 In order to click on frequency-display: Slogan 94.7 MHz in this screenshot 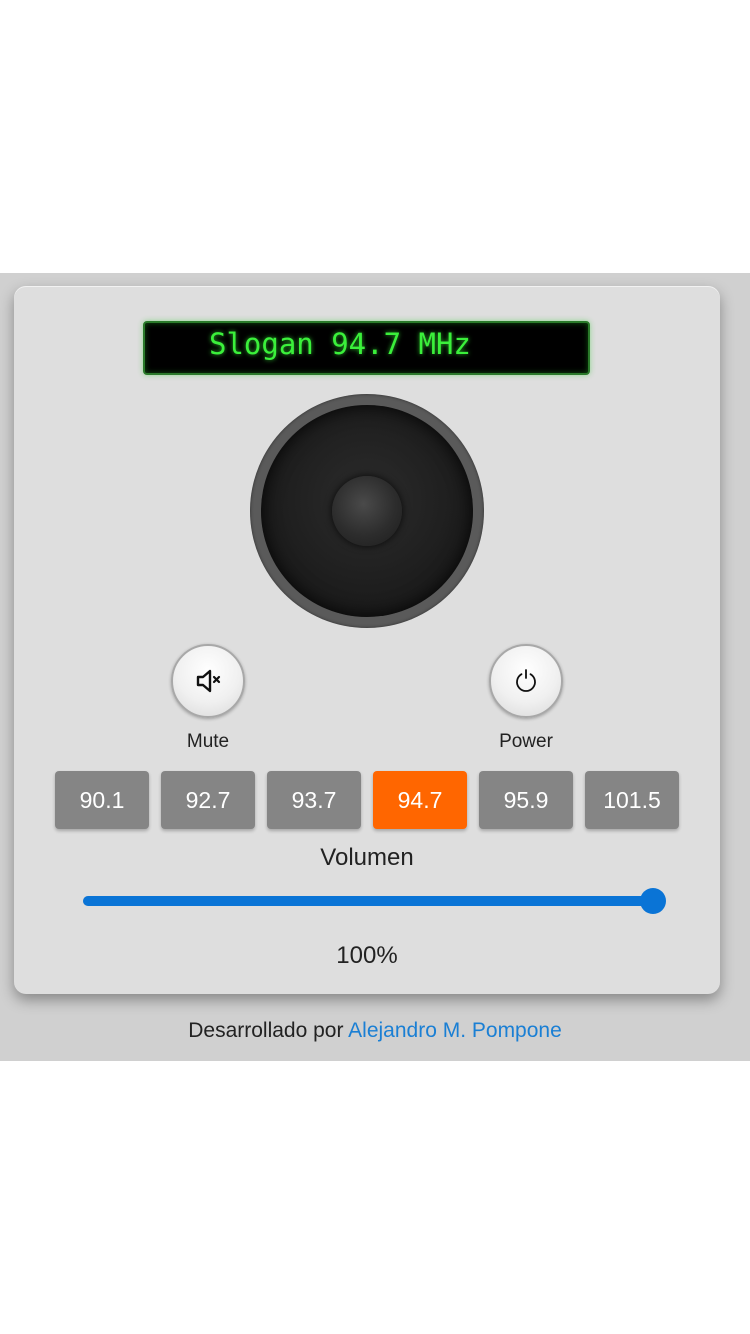, I will do `click(366, 348)`.